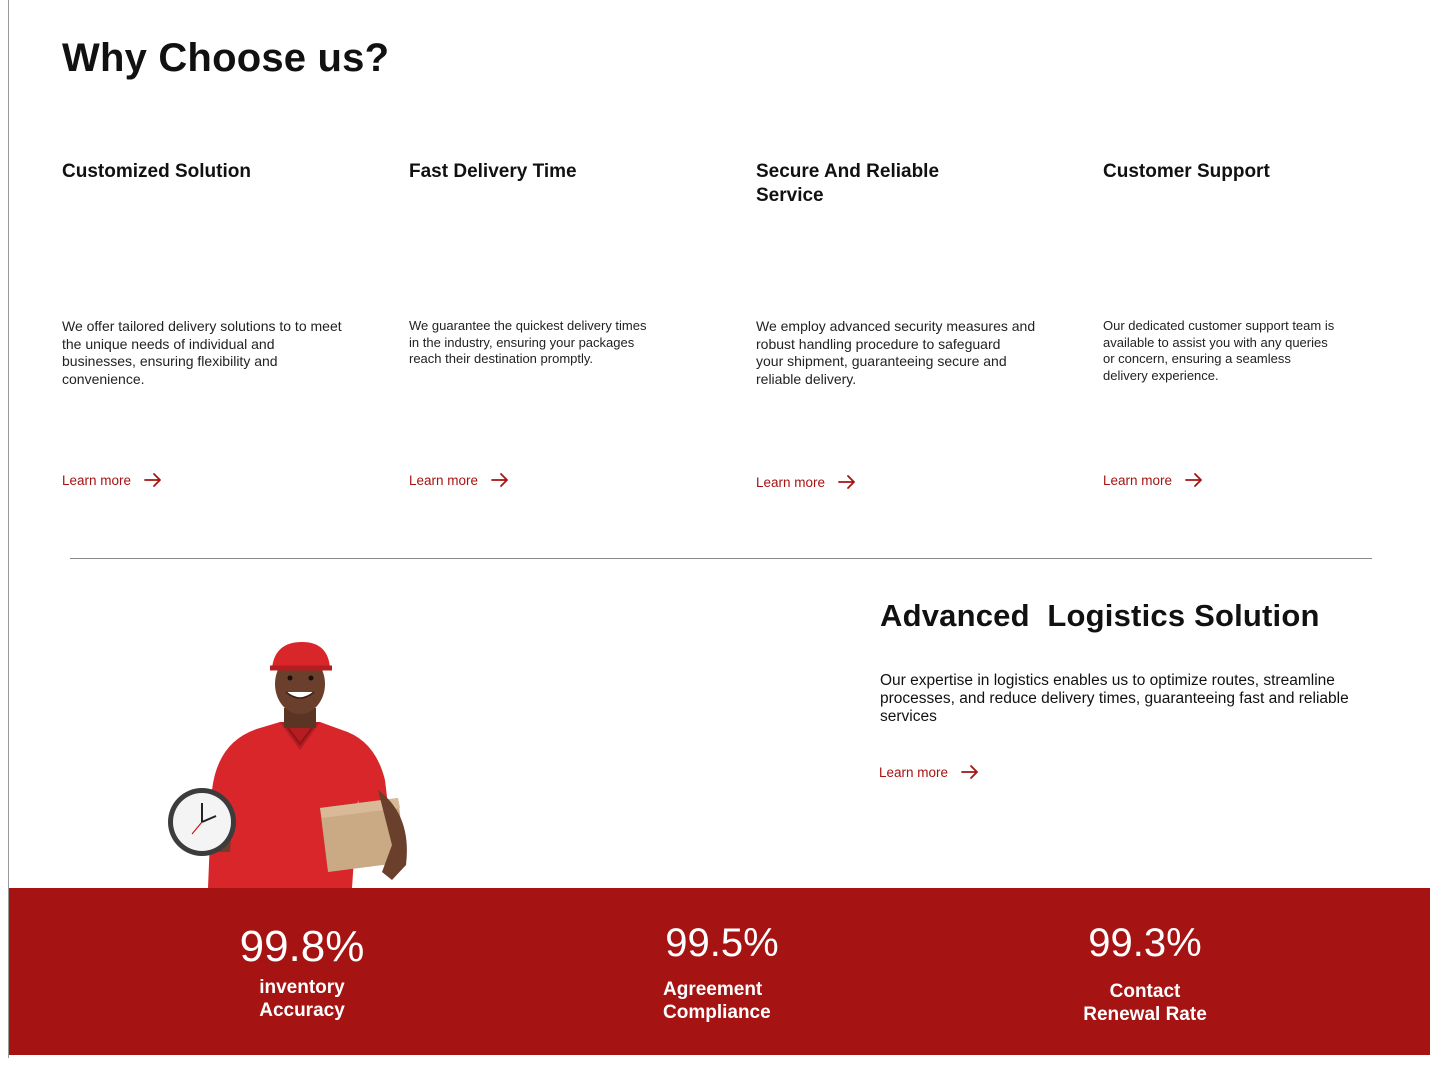 Image resolution: width=1430 pixels, height=1092 pixels. What do you see at coordinates (722, 943) in the screenshot?
I see `stat-value: 99.5%` at bounding box center [722, 943].